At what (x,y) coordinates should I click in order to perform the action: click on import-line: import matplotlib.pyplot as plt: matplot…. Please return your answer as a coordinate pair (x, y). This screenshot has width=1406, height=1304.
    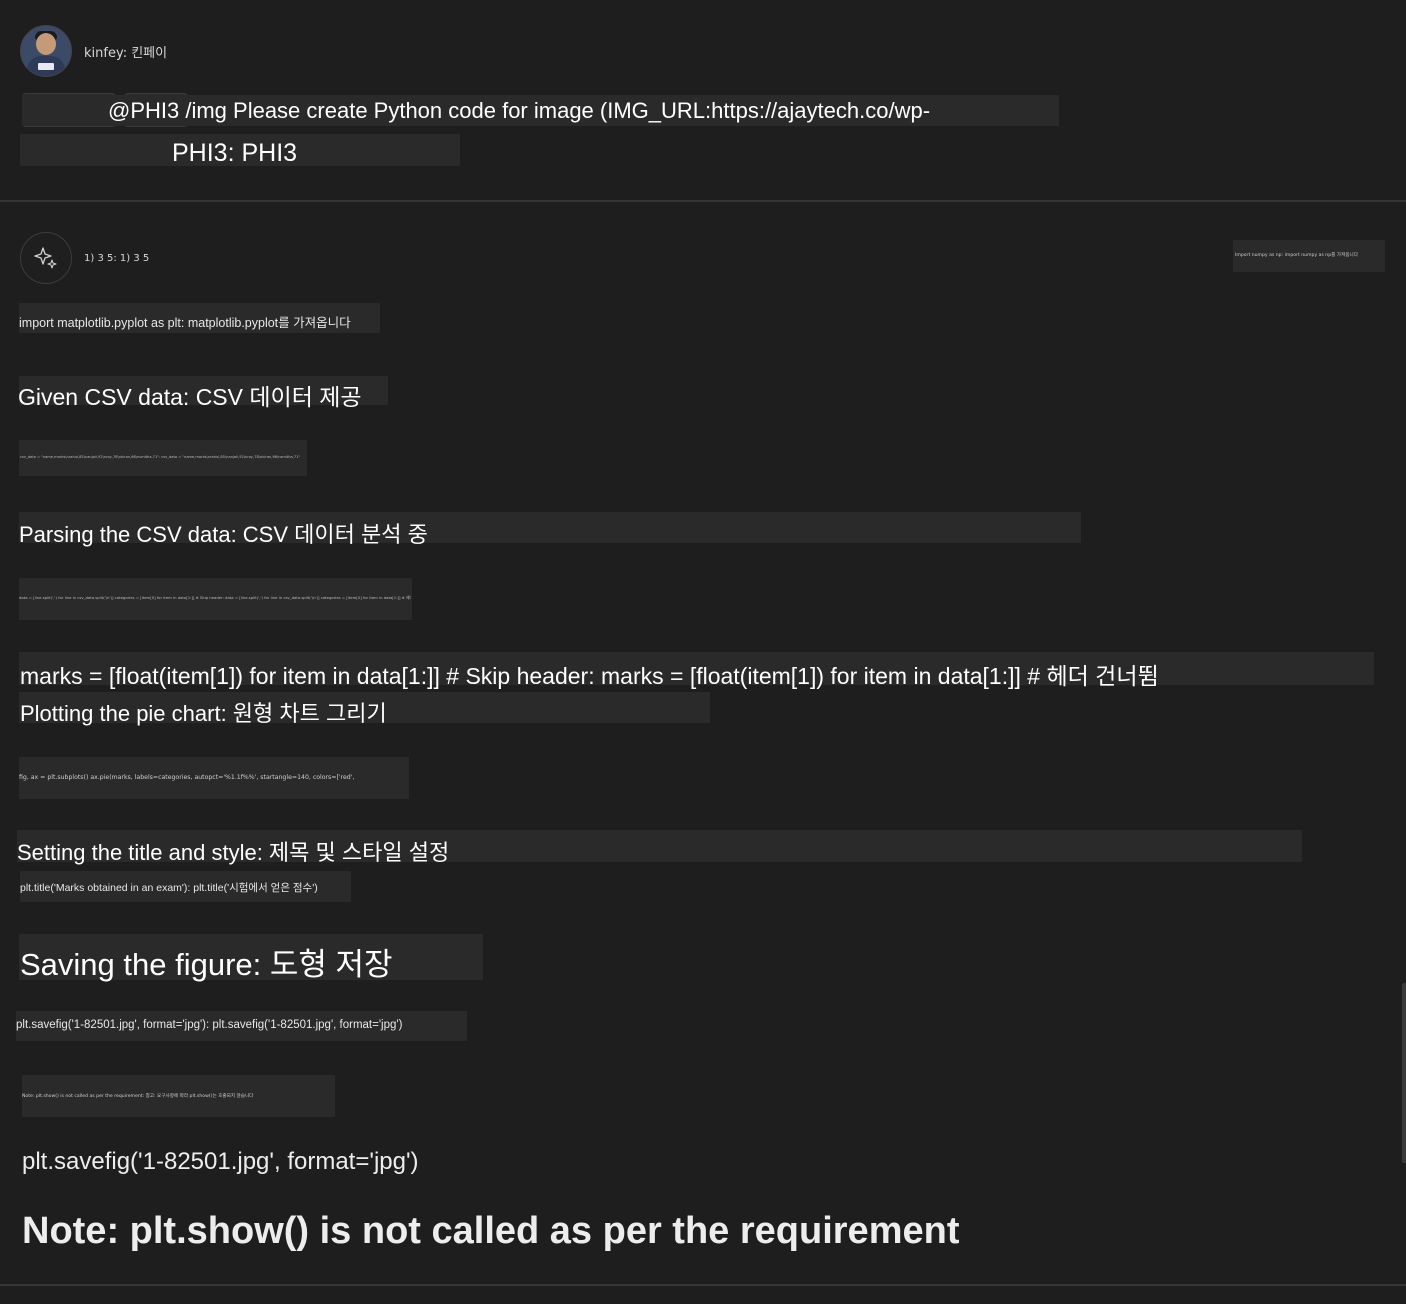
    Looking at the image, I should click on (185, 323).